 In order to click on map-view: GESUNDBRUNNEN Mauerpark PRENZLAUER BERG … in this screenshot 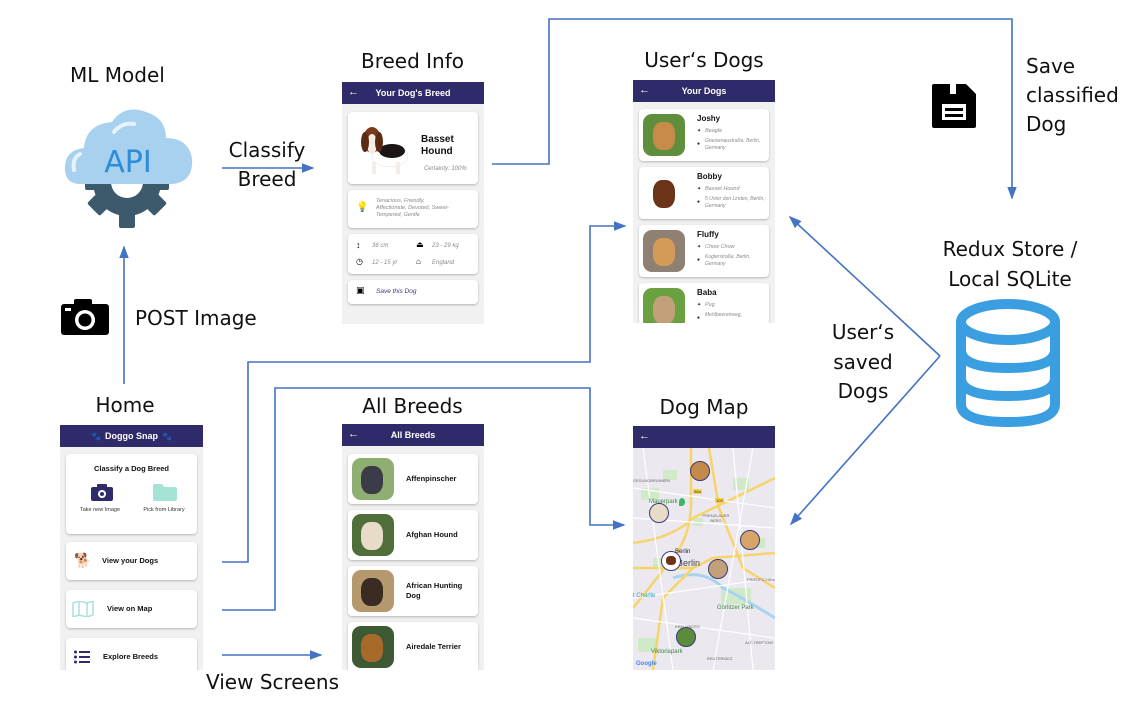, I will do `click(704, 558)`.